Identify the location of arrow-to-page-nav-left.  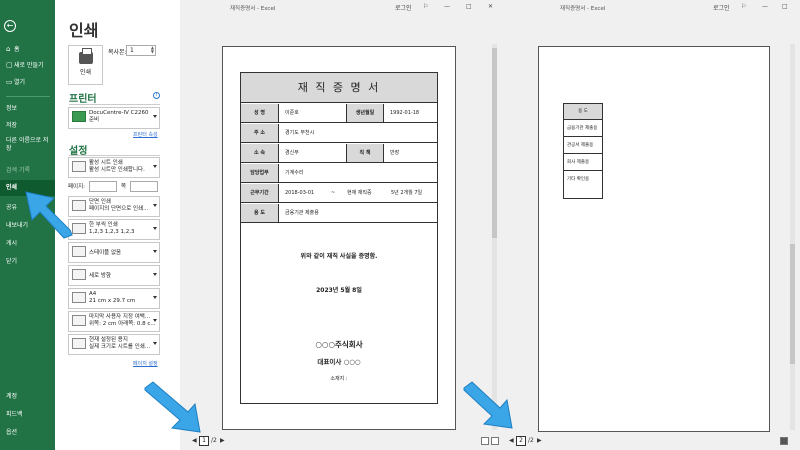
(172, 407).